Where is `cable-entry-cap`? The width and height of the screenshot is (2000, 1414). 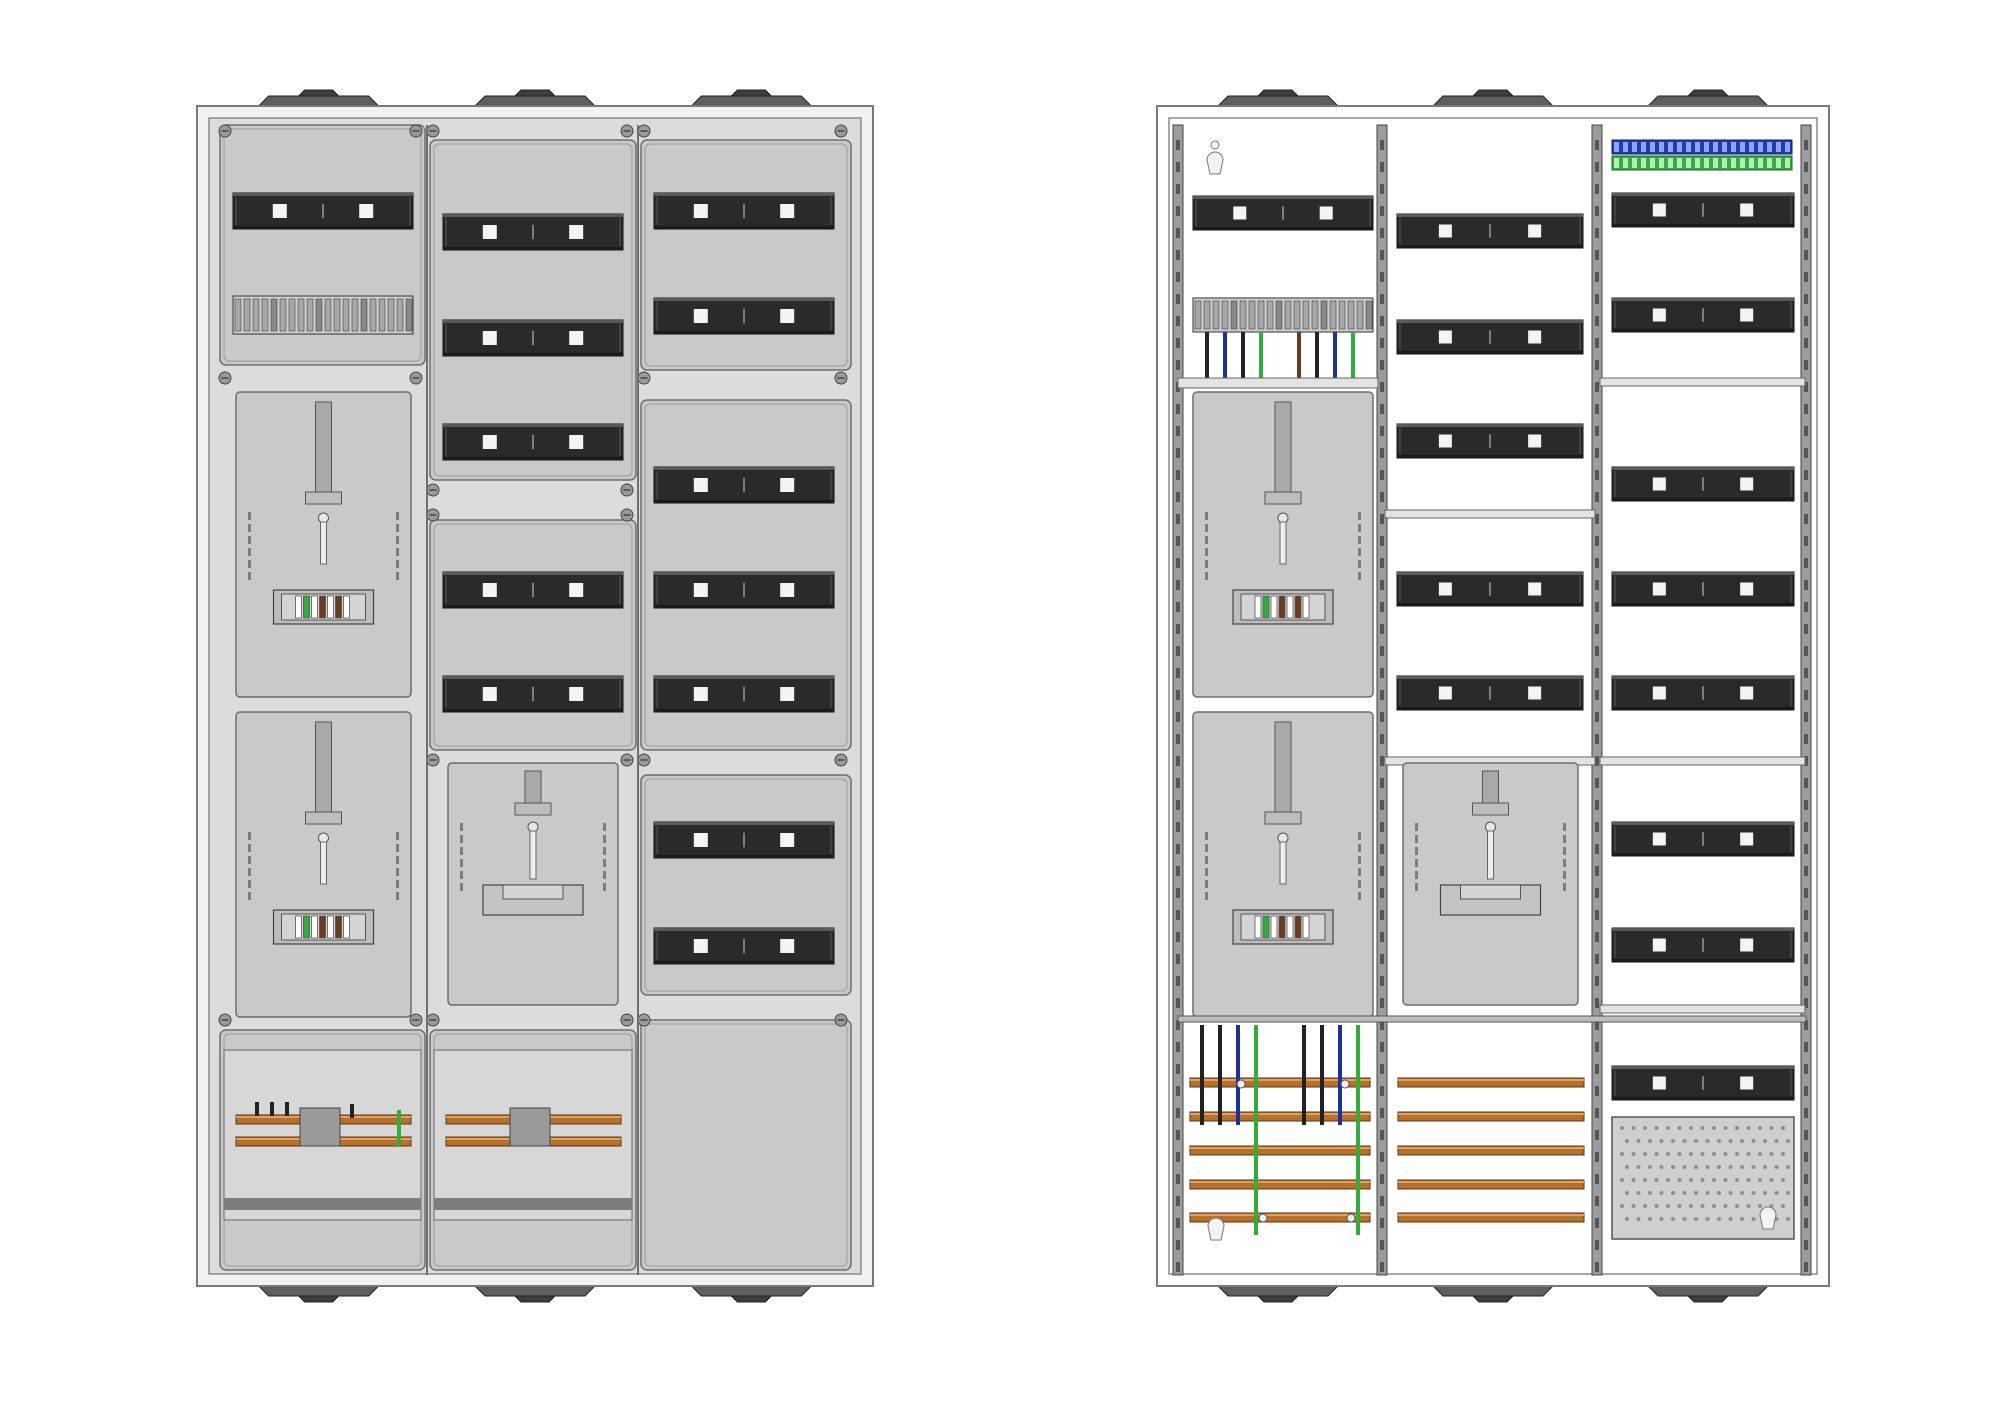 cable-entry-cap is located at coordinates (1708, 1299).